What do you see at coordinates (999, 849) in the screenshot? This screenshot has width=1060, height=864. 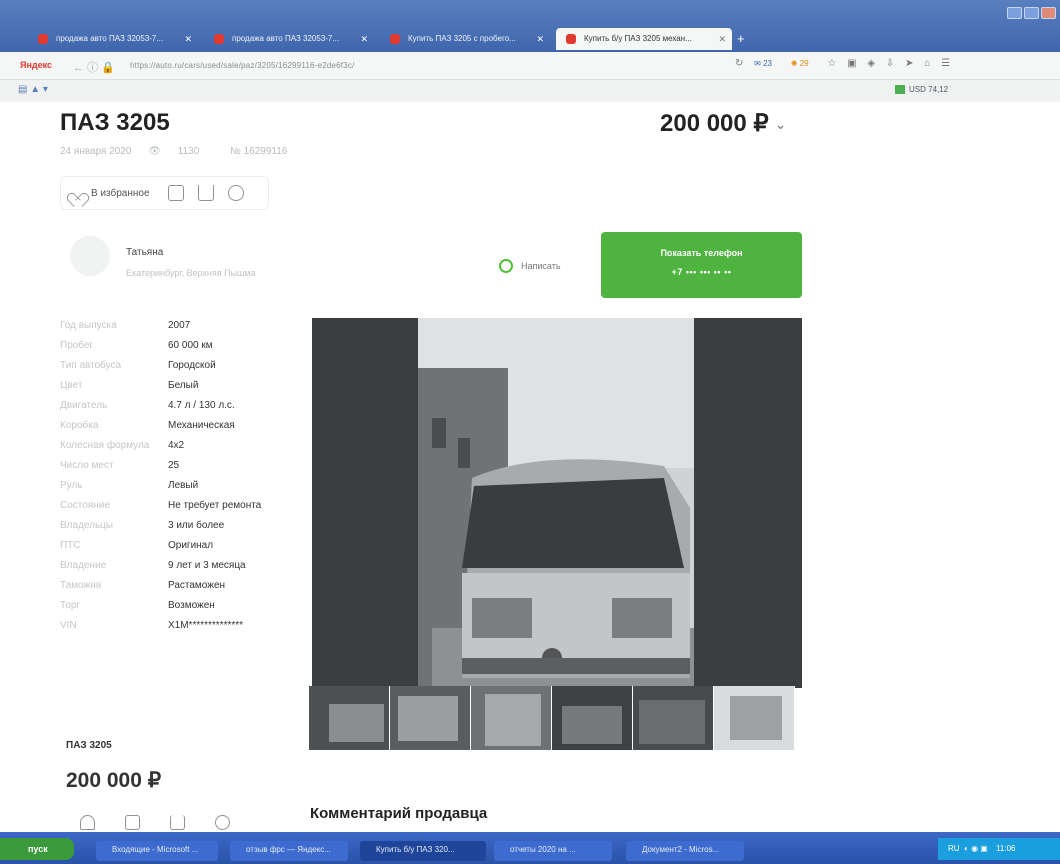 I see `system-tray: RU ◐ ◉ ▣ 11:06` at bounding box center [999, 849].